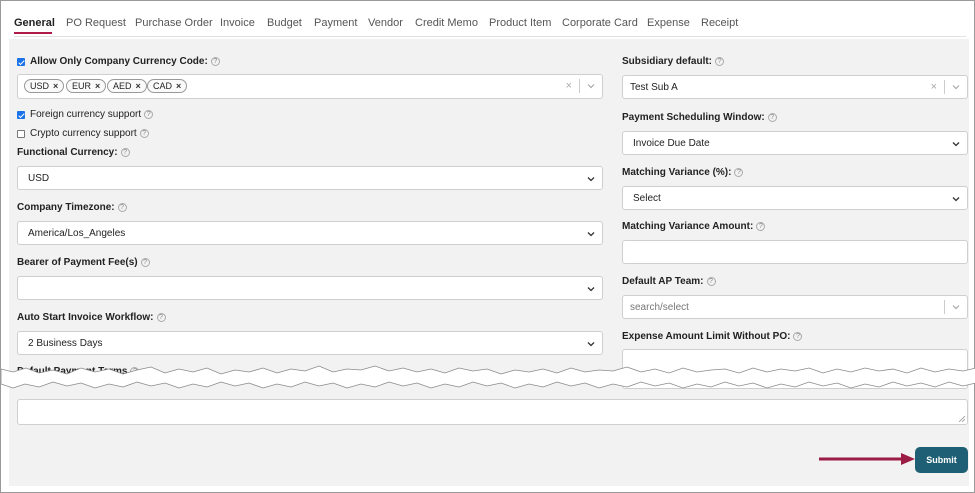 The image size is (975, 493). What do you see at coordinates (44, 86) in the screenshot?
I see `currency-chip: USD ×` at bounding box center [44, 86].